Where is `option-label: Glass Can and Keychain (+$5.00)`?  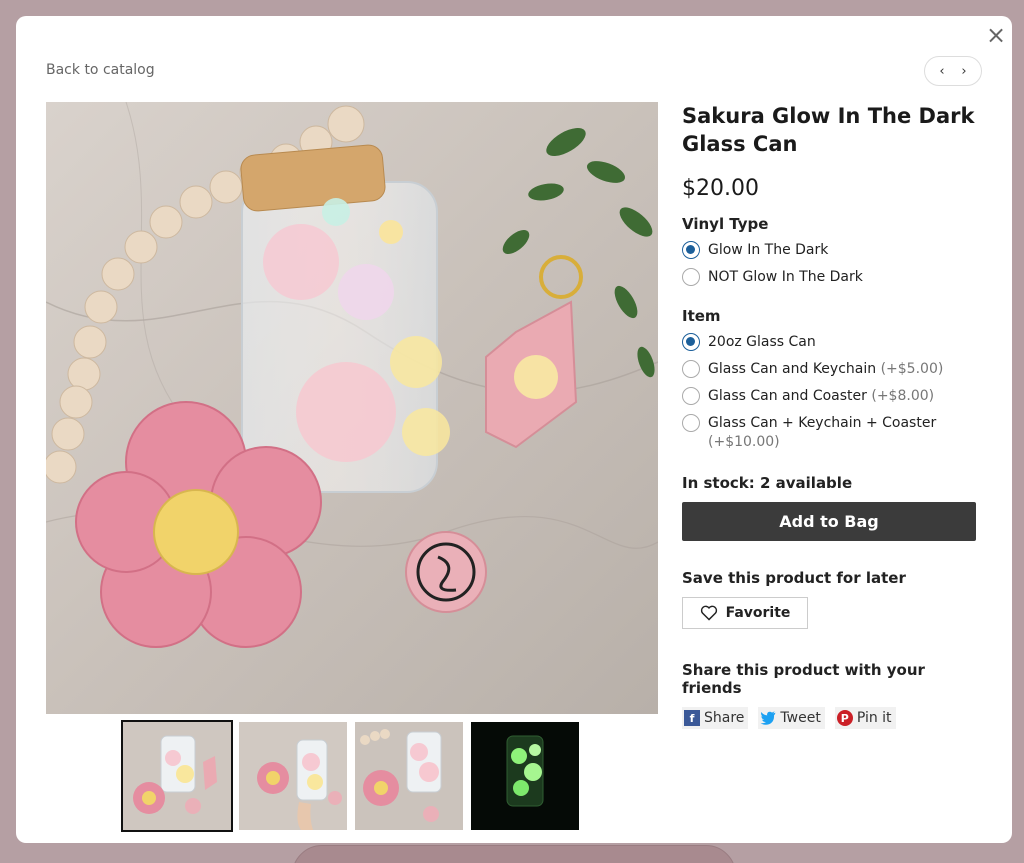 option-label: Glass Can and Keychain (+$5.00) is located at coordinates (826, 369).